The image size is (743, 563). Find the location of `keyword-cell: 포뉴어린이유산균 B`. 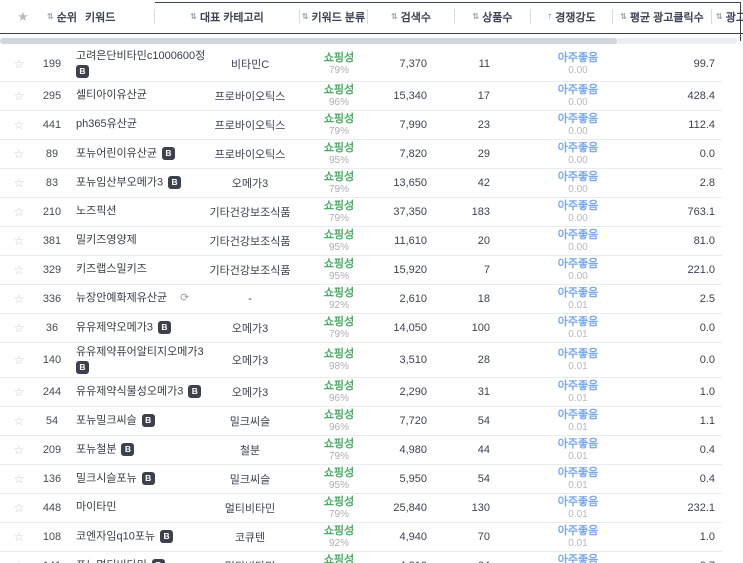

keyword-cell: 포뉴어린이유산균 B is located at coordinates (128, 153).